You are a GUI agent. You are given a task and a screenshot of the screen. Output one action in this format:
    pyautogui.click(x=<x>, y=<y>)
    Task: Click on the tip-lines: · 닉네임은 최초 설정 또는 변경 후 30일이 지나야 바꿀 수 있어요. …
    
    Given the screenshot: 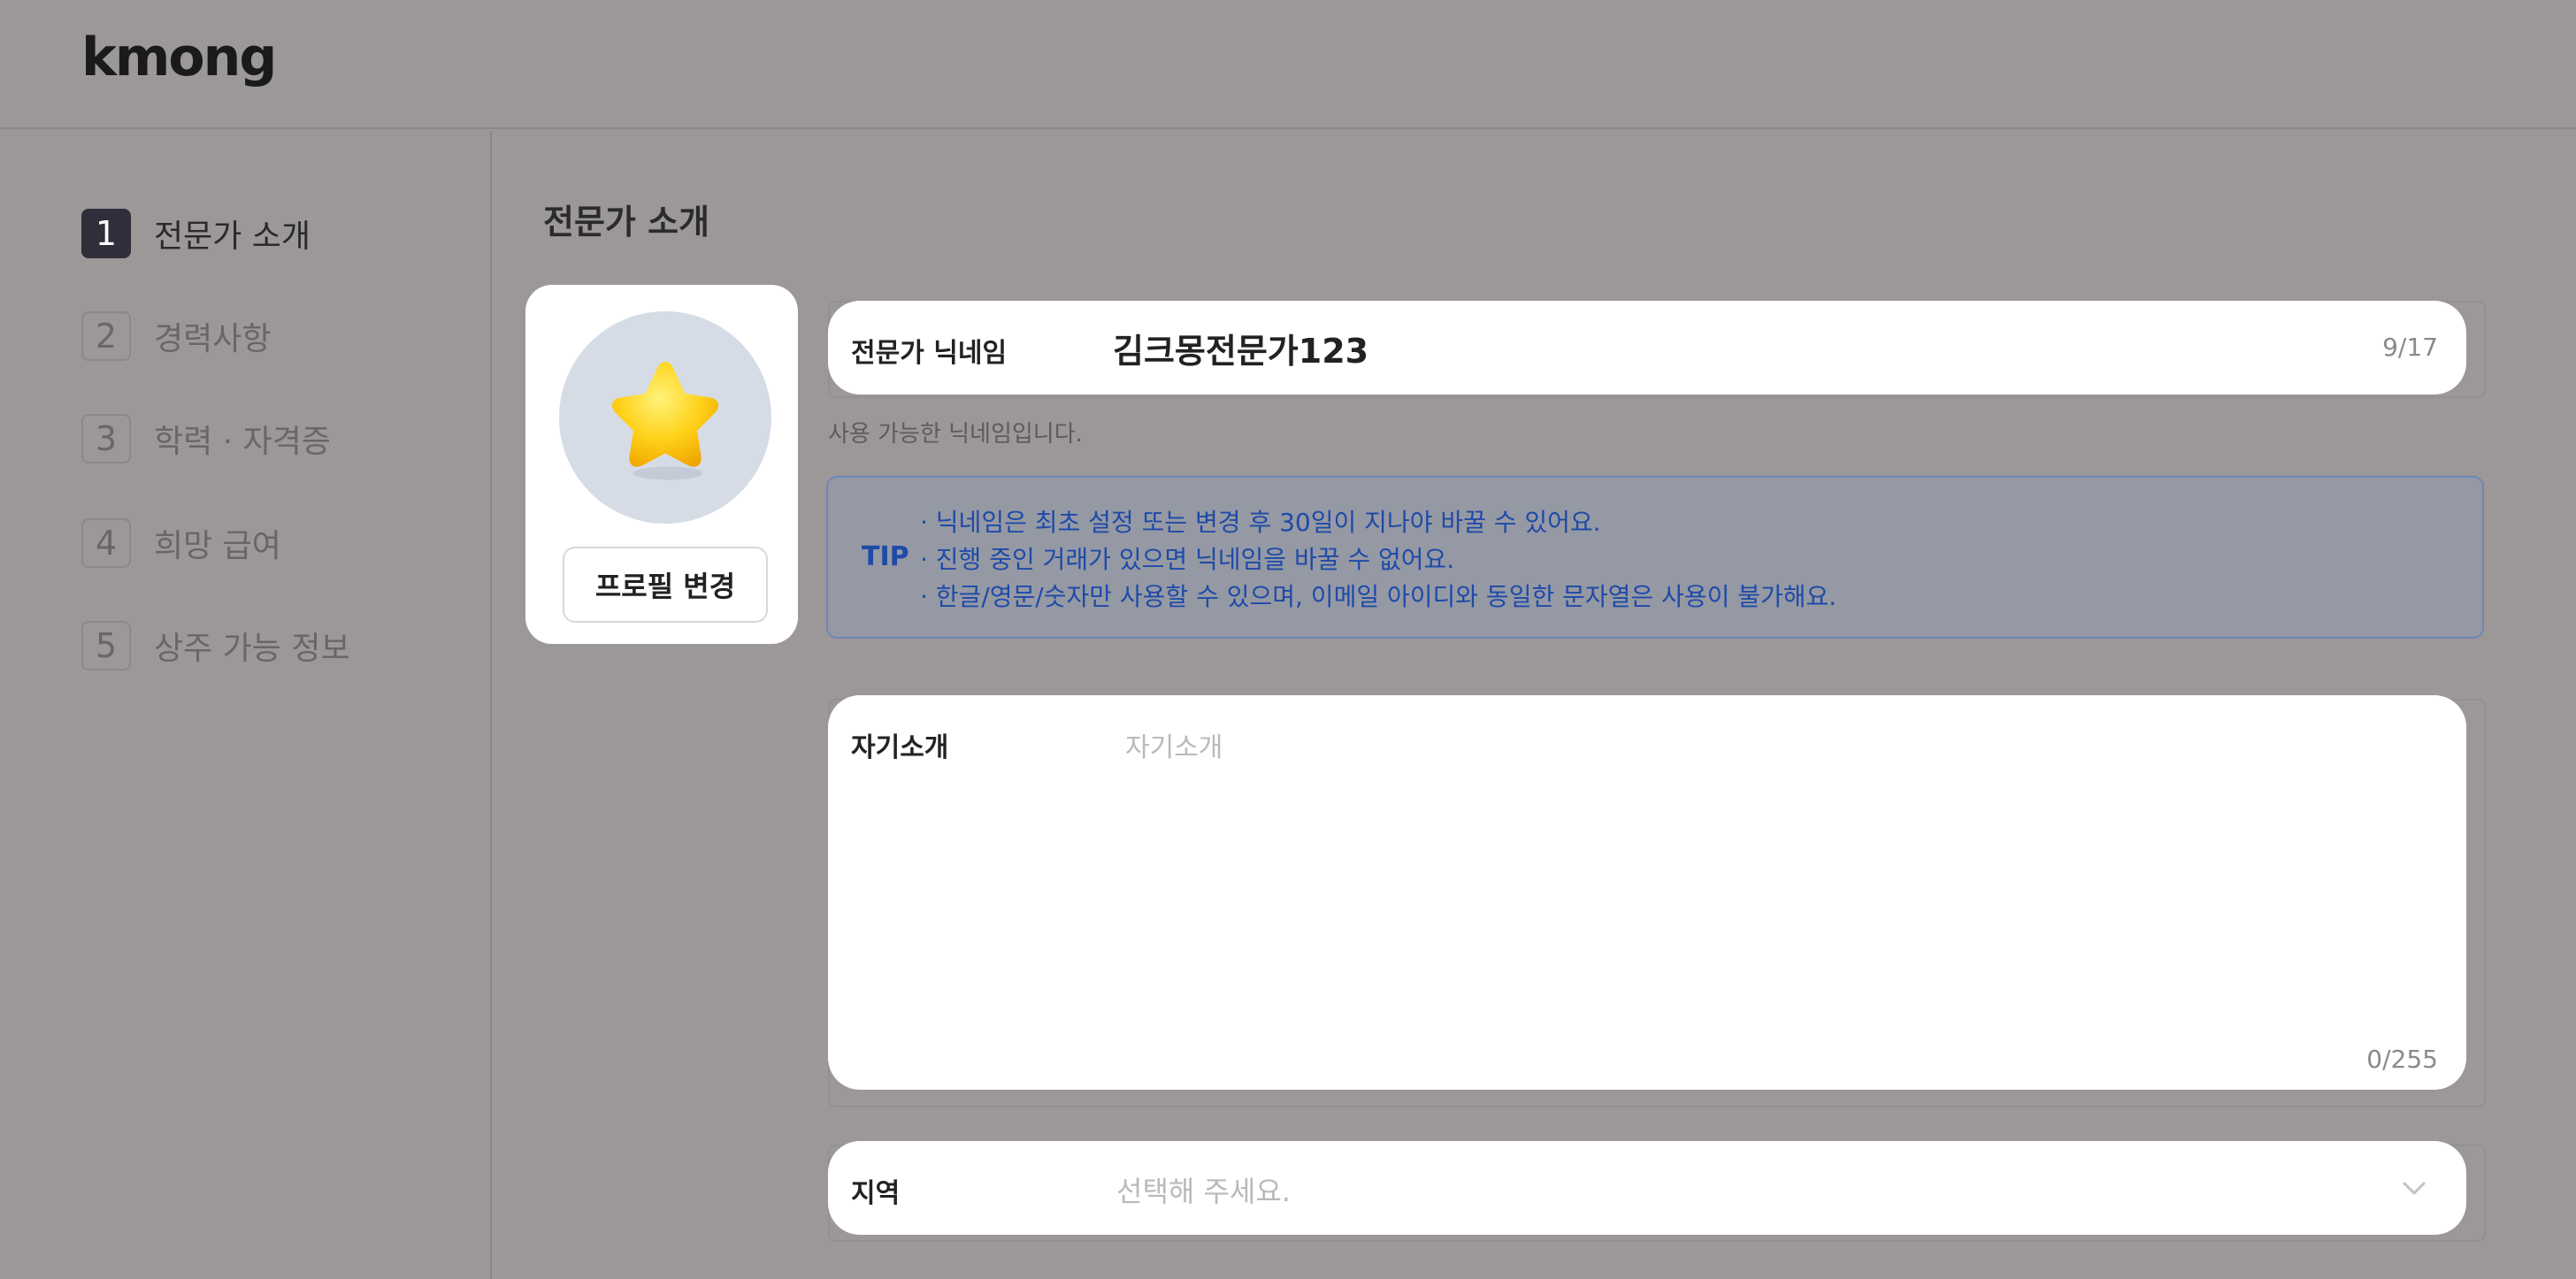 What is the action you would take?
    pyautogui.click(x=1378, y=560)
    